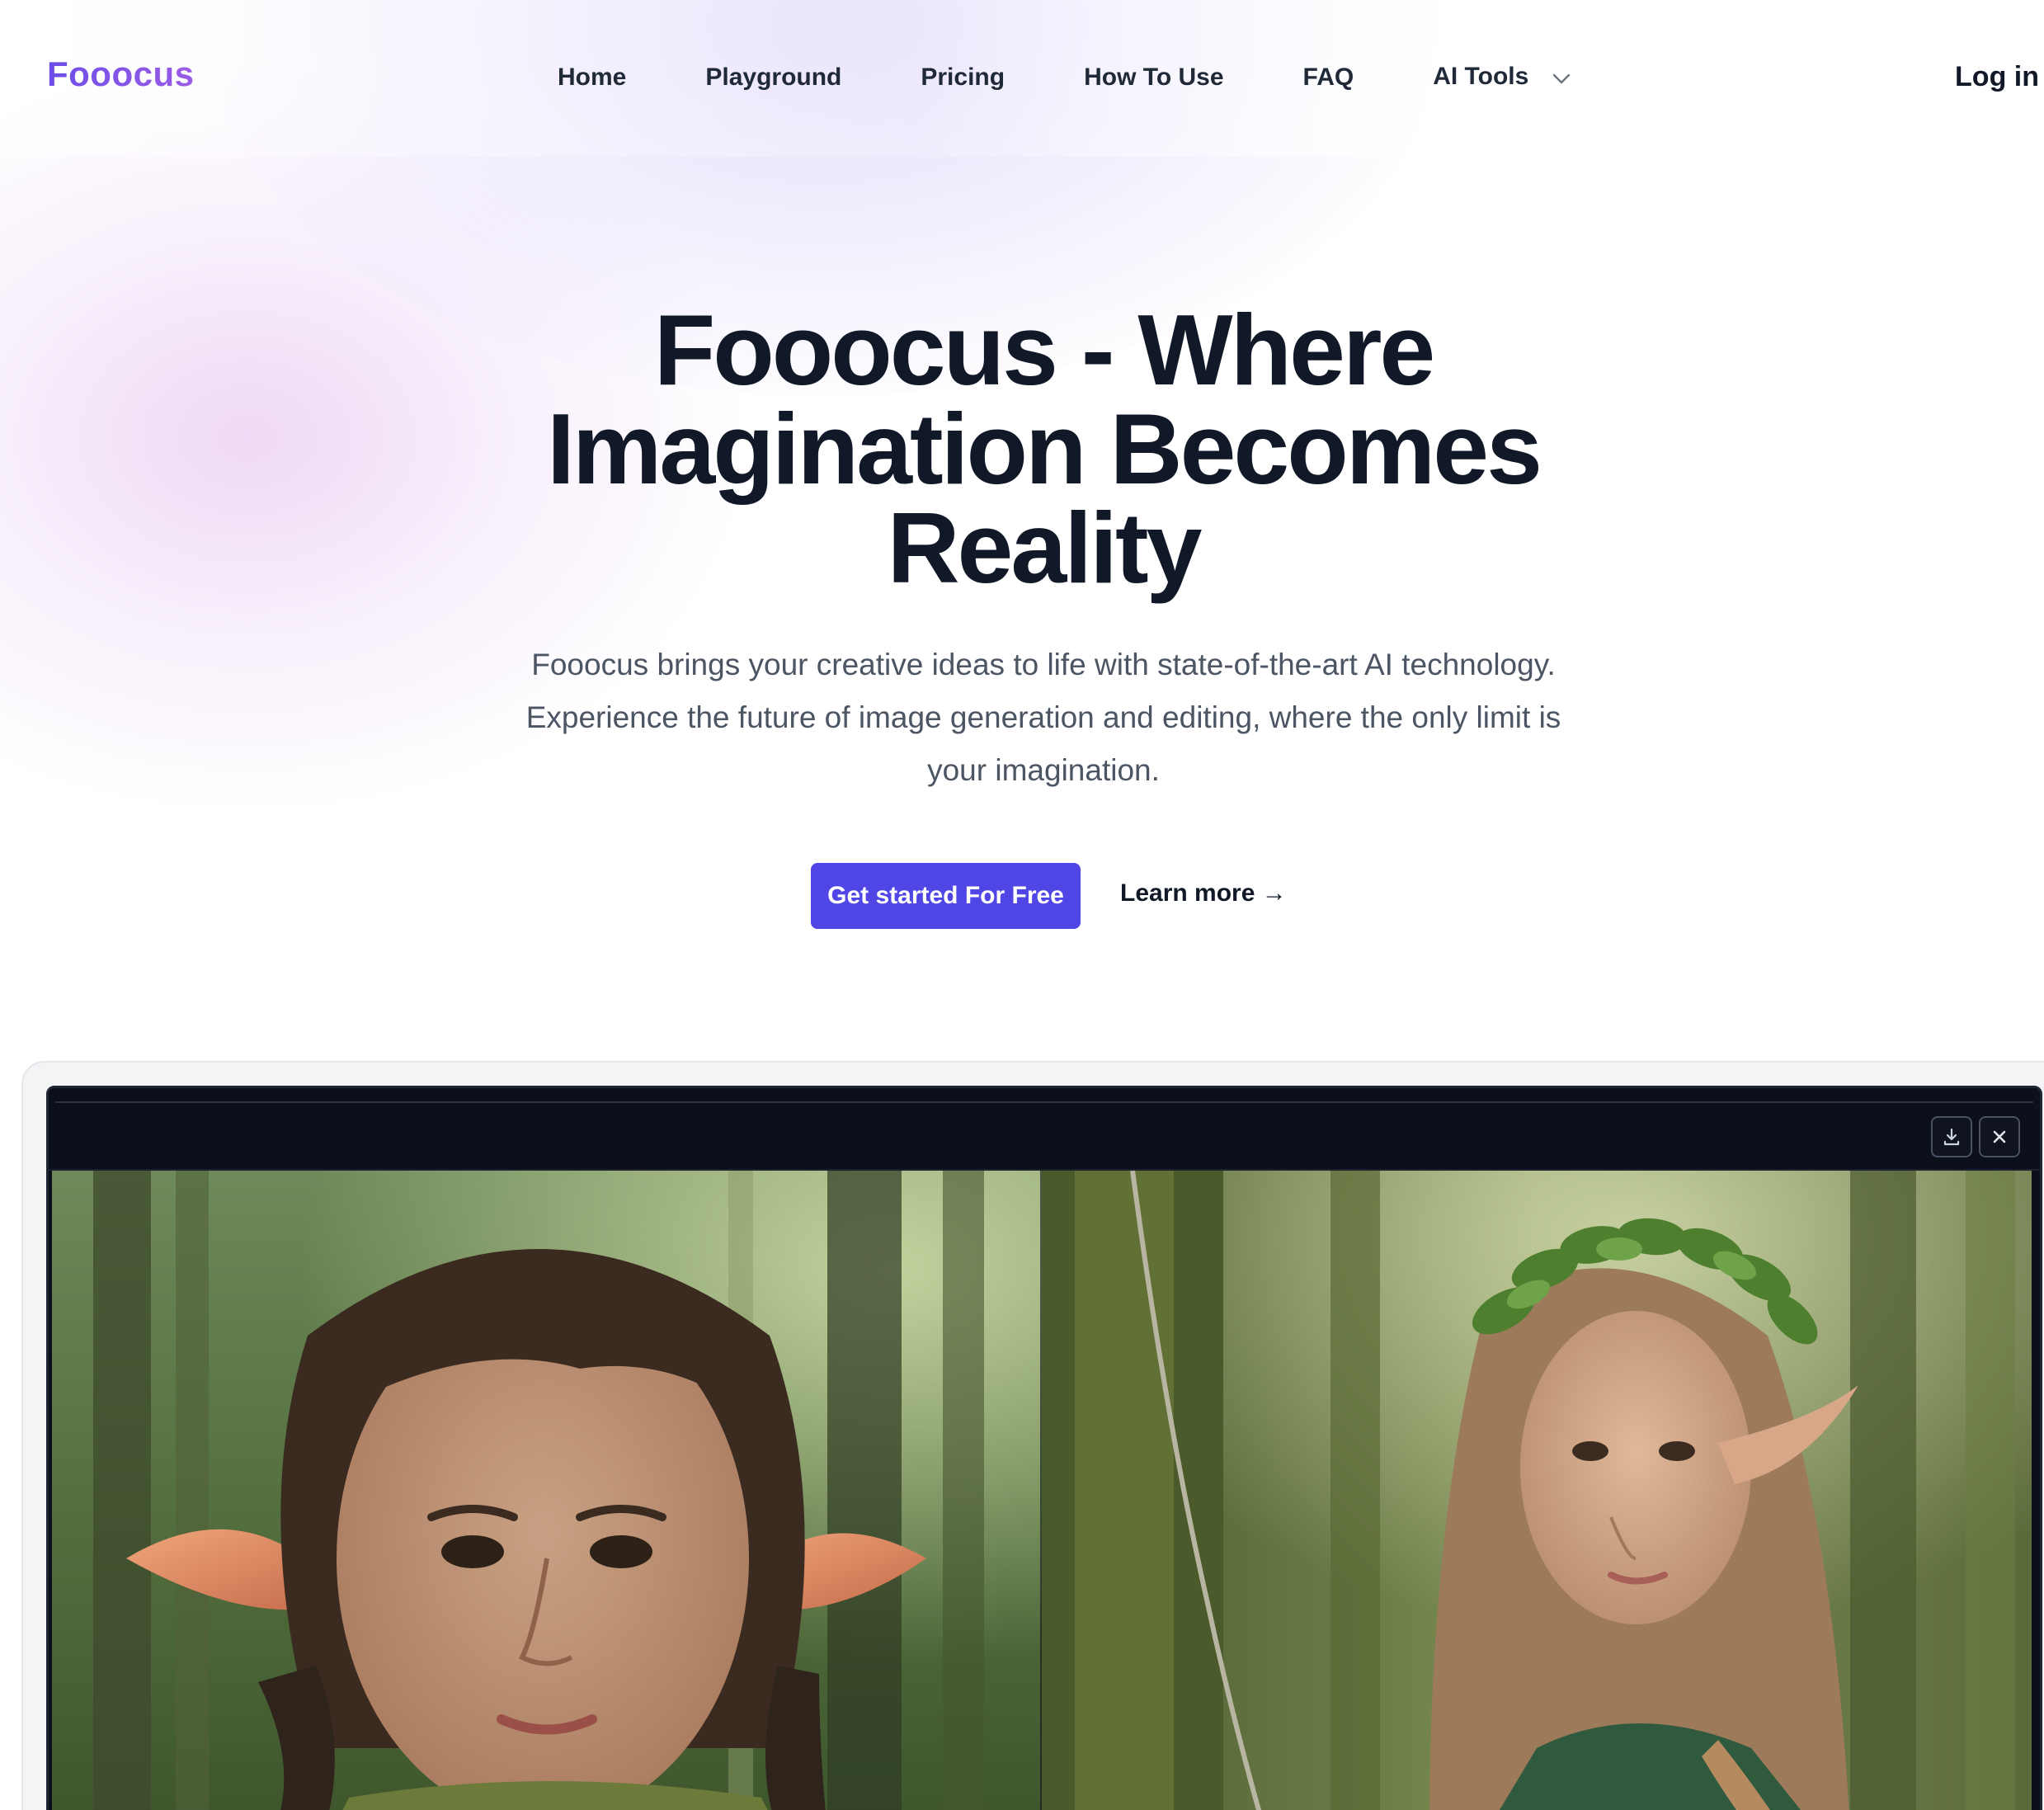 This screenshot has width=2044, height=1810. I want to click on toolbar-divider, so click(1044, 1102).